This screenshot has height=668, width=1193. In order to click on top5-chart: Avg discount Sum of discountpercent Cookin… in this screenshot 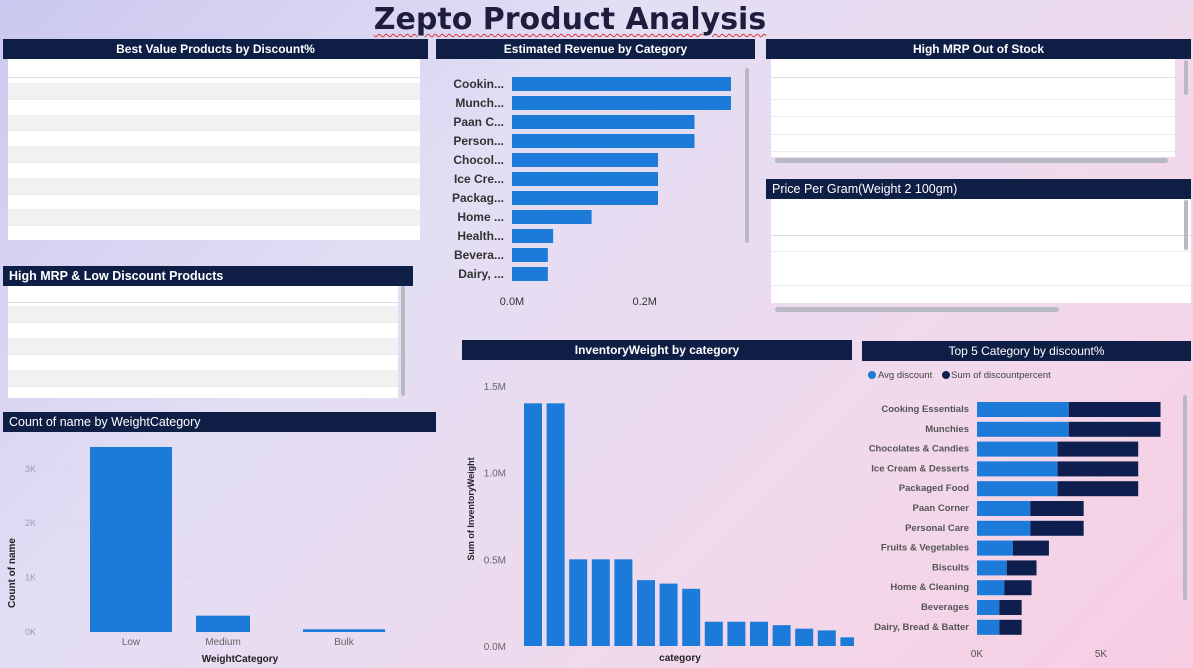, I will do `click(1014, 515)`.